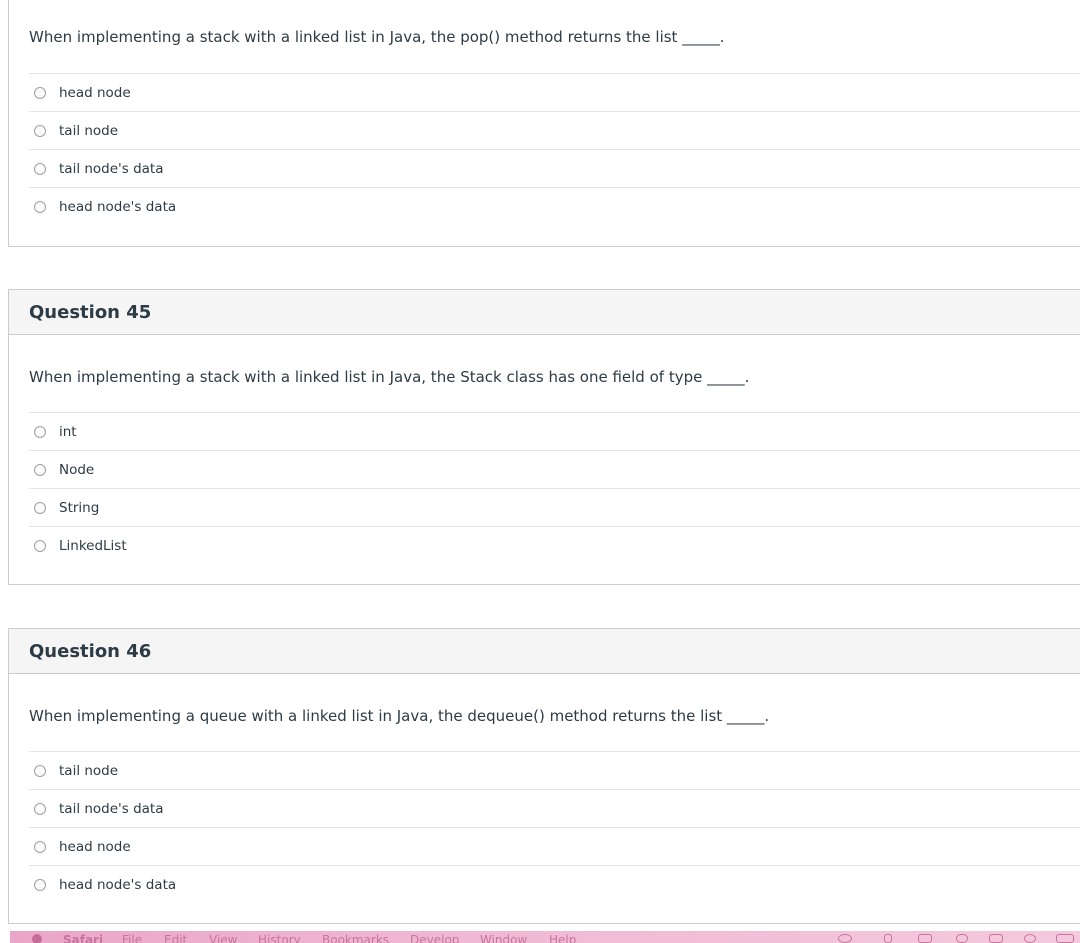 This screenshot has height=943, width=1080. What do you see at coordinates (90, 312) in the screenshot?
I see `question-title: Question 45` at bounding box center [90, 312].